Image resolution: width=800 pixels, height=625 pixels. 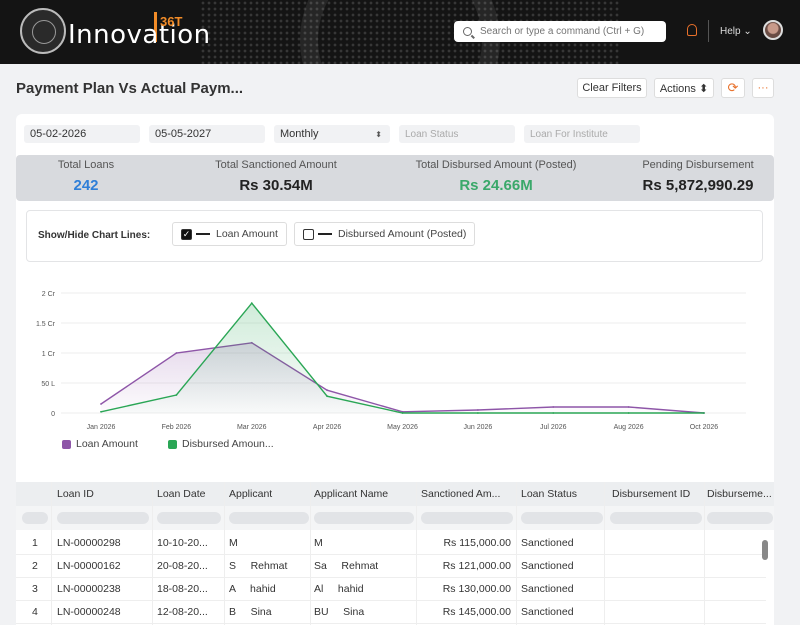 I want to click on to-date-field: 05-05-2027, so click(x=207, y=134).